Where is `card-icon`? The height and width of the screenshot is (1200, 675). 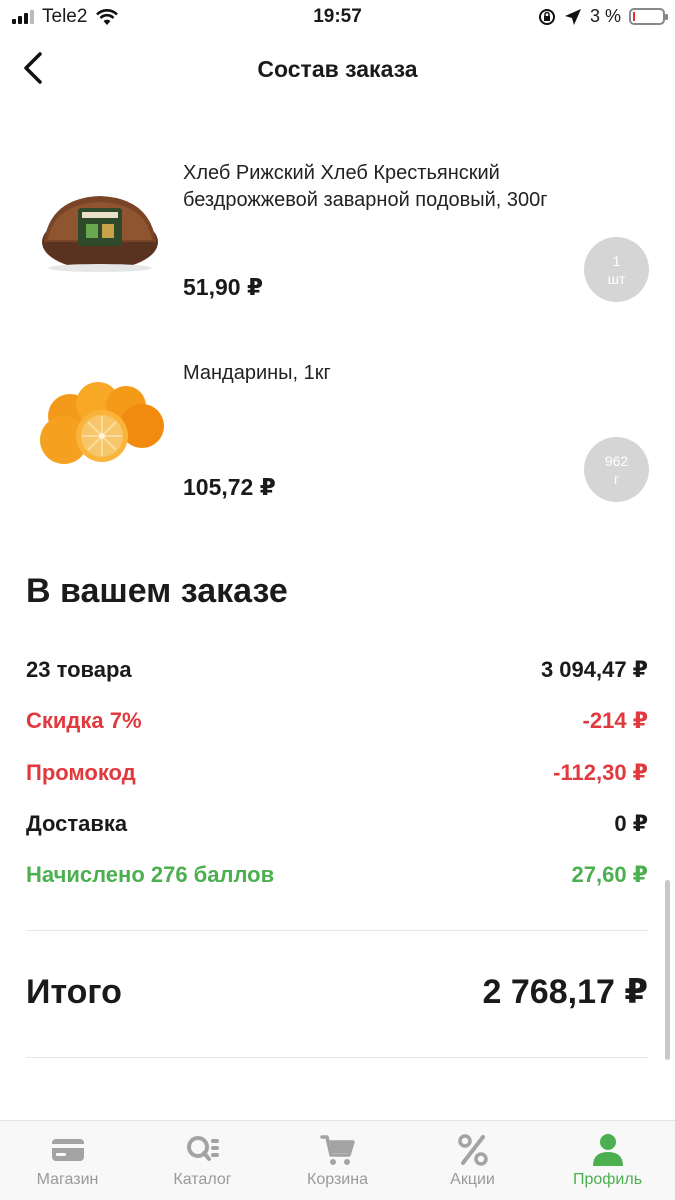
card-icon is located at coordinates (67, 1150).